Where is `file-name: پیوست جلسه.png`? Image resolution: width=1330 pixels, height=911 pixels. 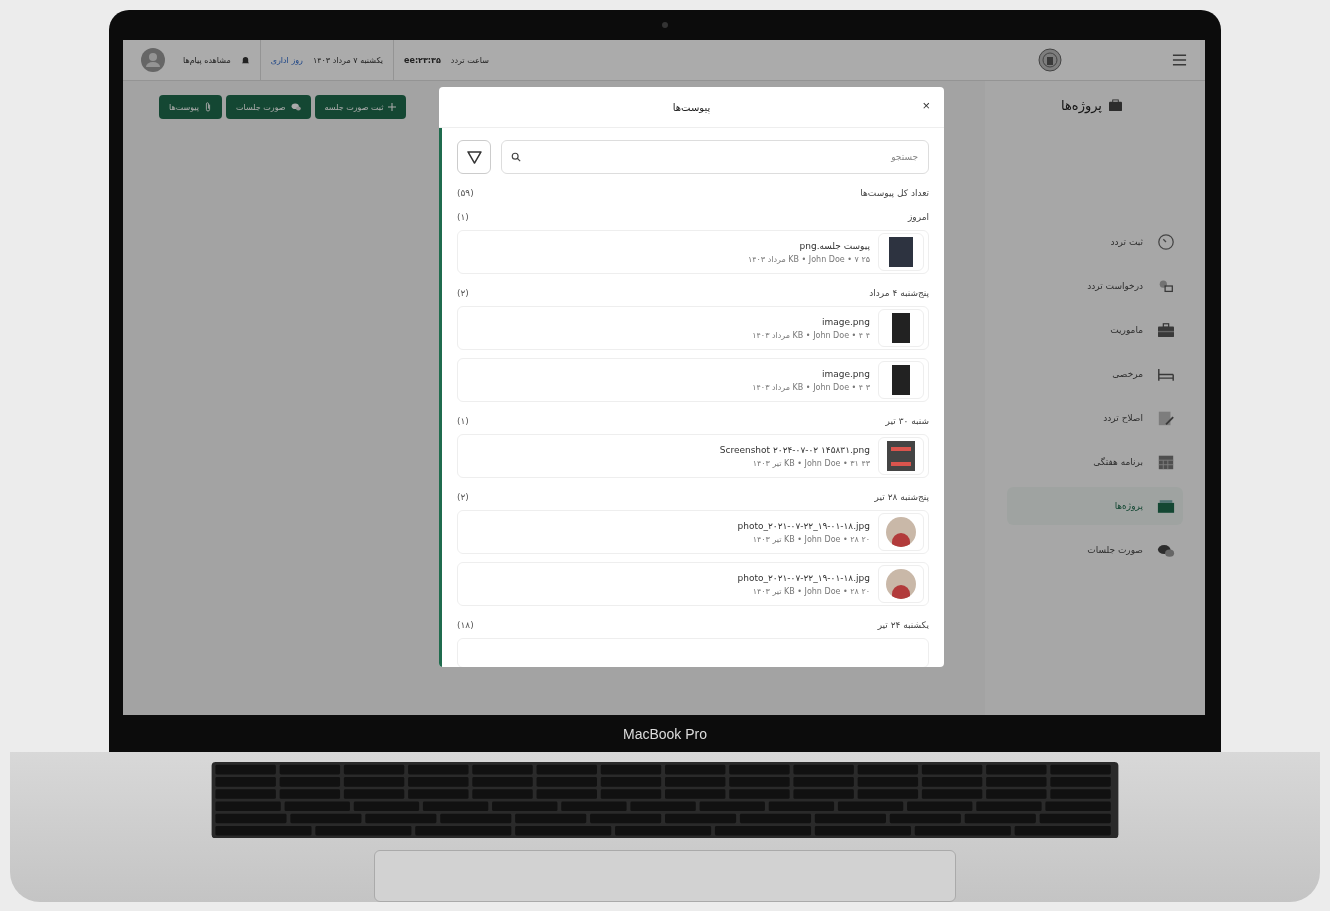 file-name: پیوست جلسه.png is located at coordinates (834, 245).